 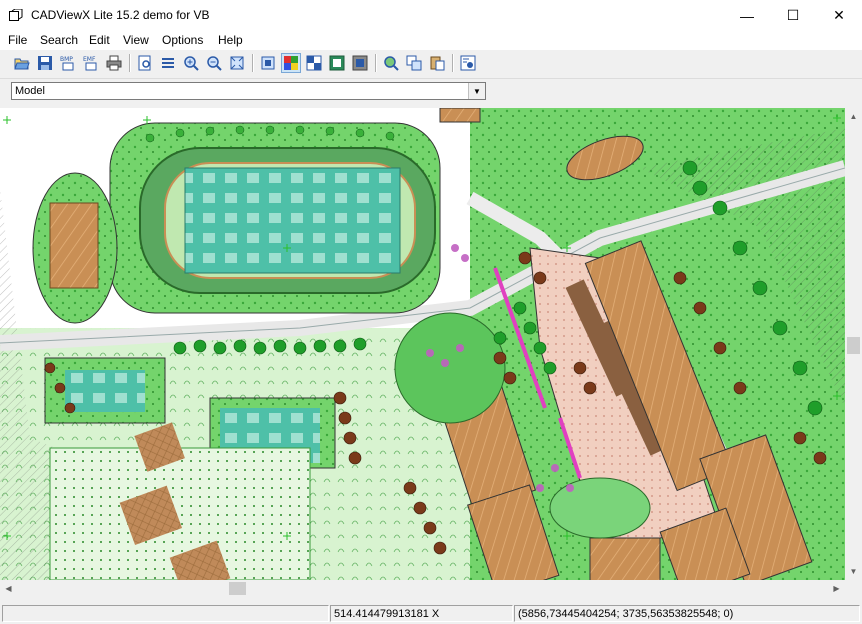 I want to click on menu-file: File, so click(x=17, y=40).